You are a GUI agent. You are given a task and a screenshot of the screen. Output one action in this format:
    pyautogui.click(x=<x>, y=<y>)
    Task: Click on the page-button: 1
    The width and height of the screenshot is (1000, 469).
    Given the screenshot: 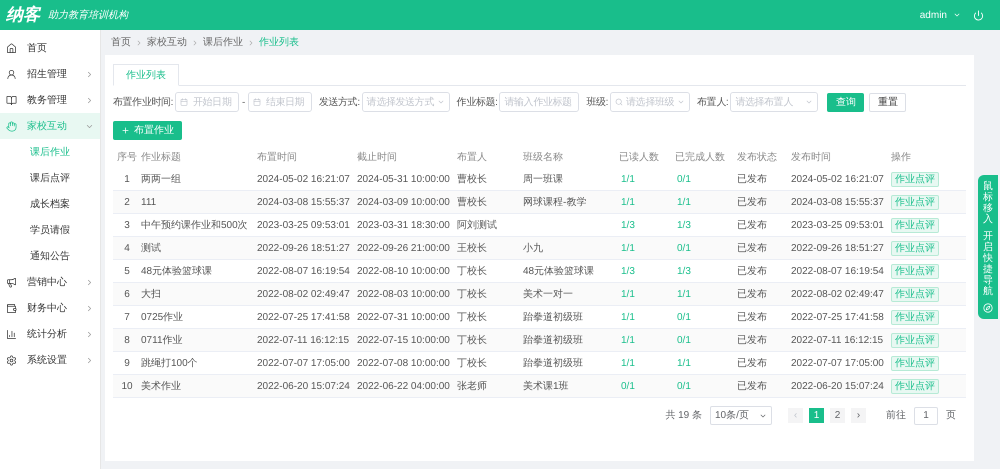 What is the action you would take?
    pyautogui.click(x=816, y=415)
    